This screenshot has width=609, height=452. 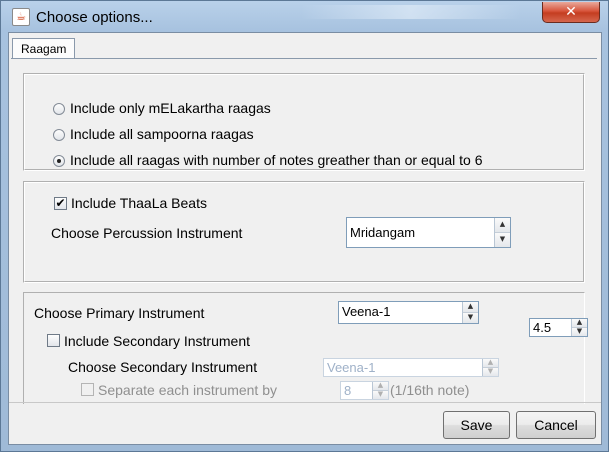 What do you see at coordinates (347, 390) in the screenshot?
I see `separate-value: 8` at bounding box center [347, 390].